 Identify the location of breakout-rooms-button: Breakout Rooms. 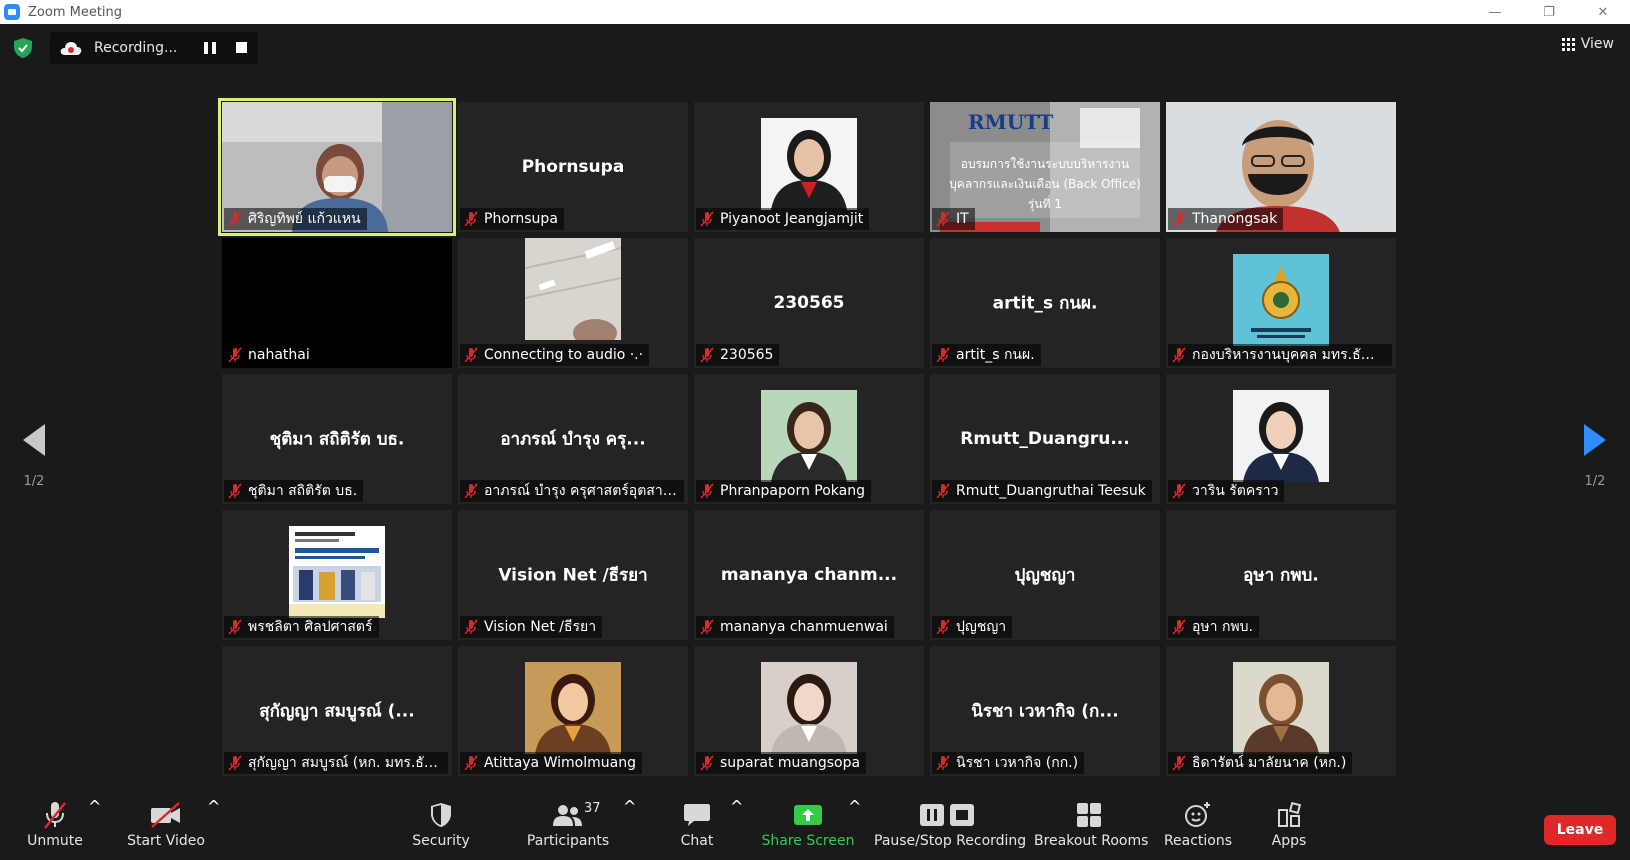
(1091, 828).